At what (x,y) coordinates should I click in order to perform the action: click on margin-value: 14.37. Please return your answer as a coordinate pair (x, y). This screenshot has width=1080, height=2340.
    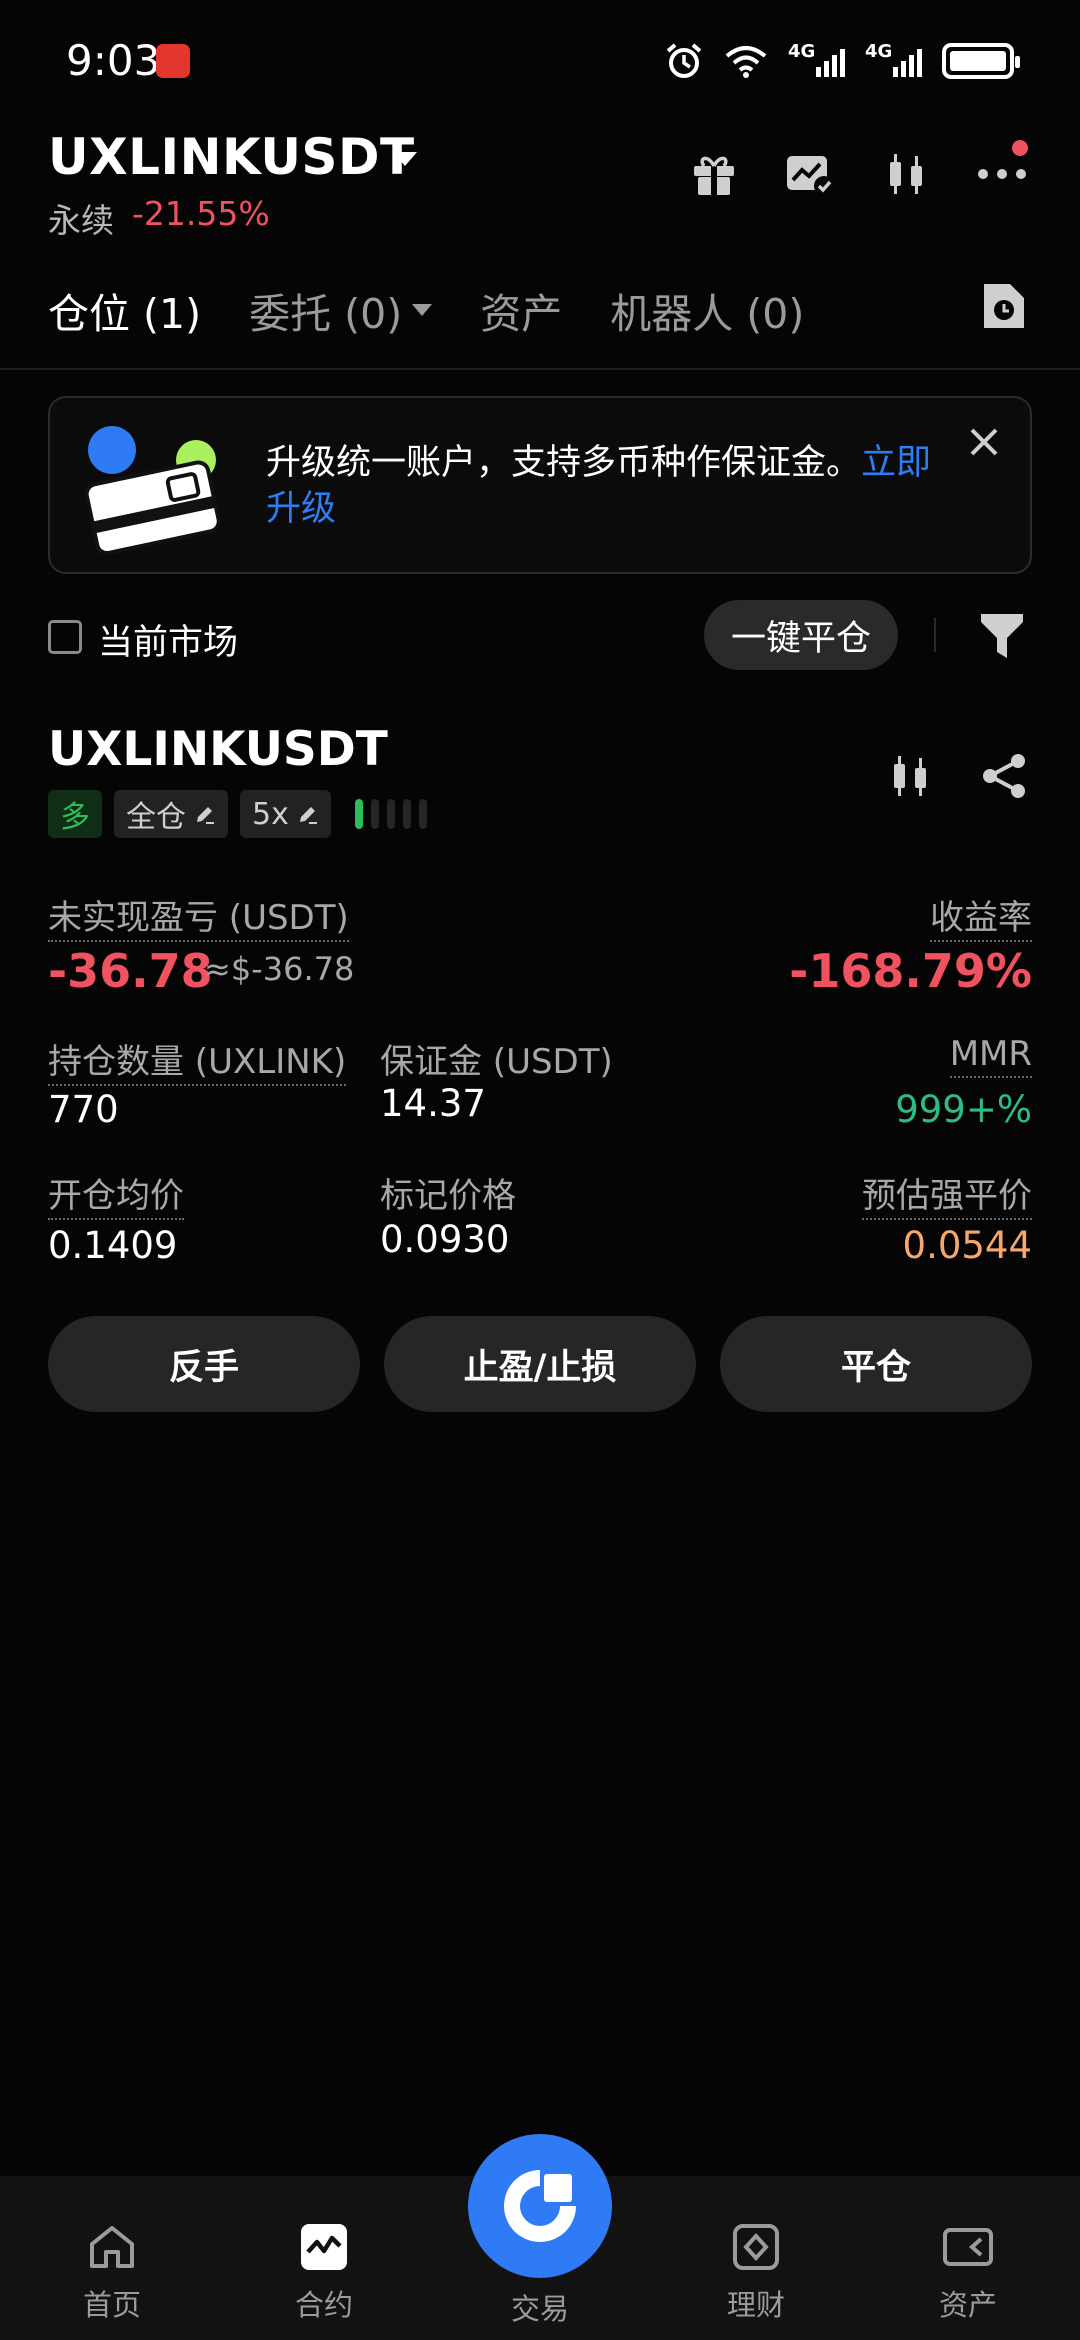
    Looking at the image, I should click on (433, 1103).